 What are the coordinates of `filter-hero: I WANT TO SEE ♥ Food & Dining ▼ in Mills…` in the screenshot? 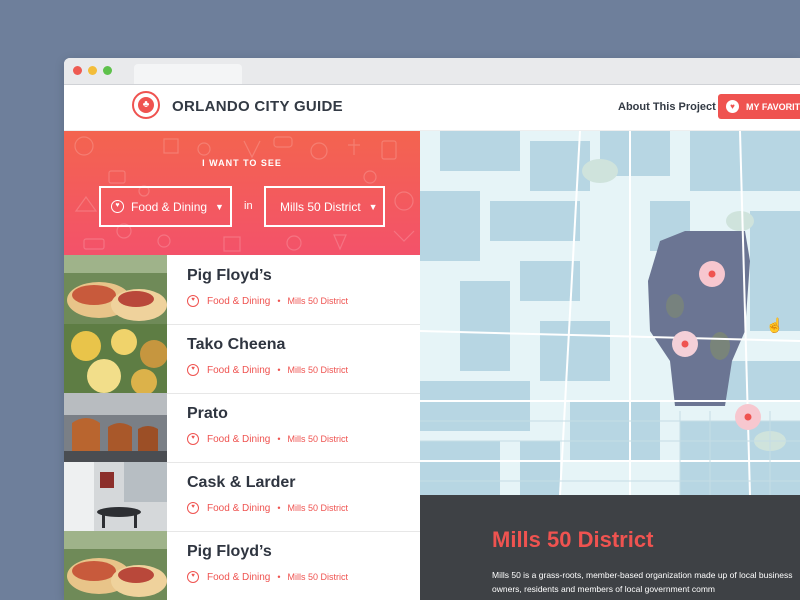 It's located at (242, 193).